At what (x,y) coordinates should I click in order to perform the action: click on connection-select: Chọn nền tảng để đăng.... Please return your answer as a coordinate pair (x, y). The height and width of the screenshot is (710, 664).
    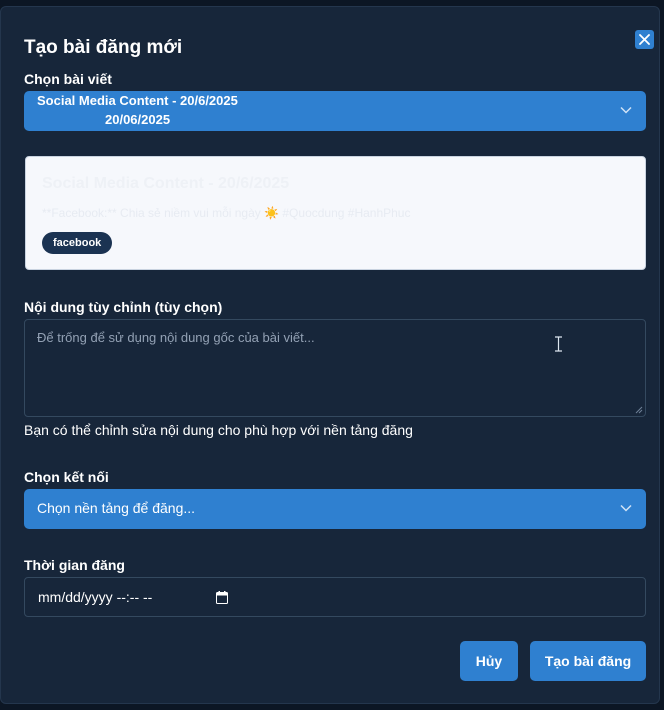
    Looking at the image, I should click on (335, 509).